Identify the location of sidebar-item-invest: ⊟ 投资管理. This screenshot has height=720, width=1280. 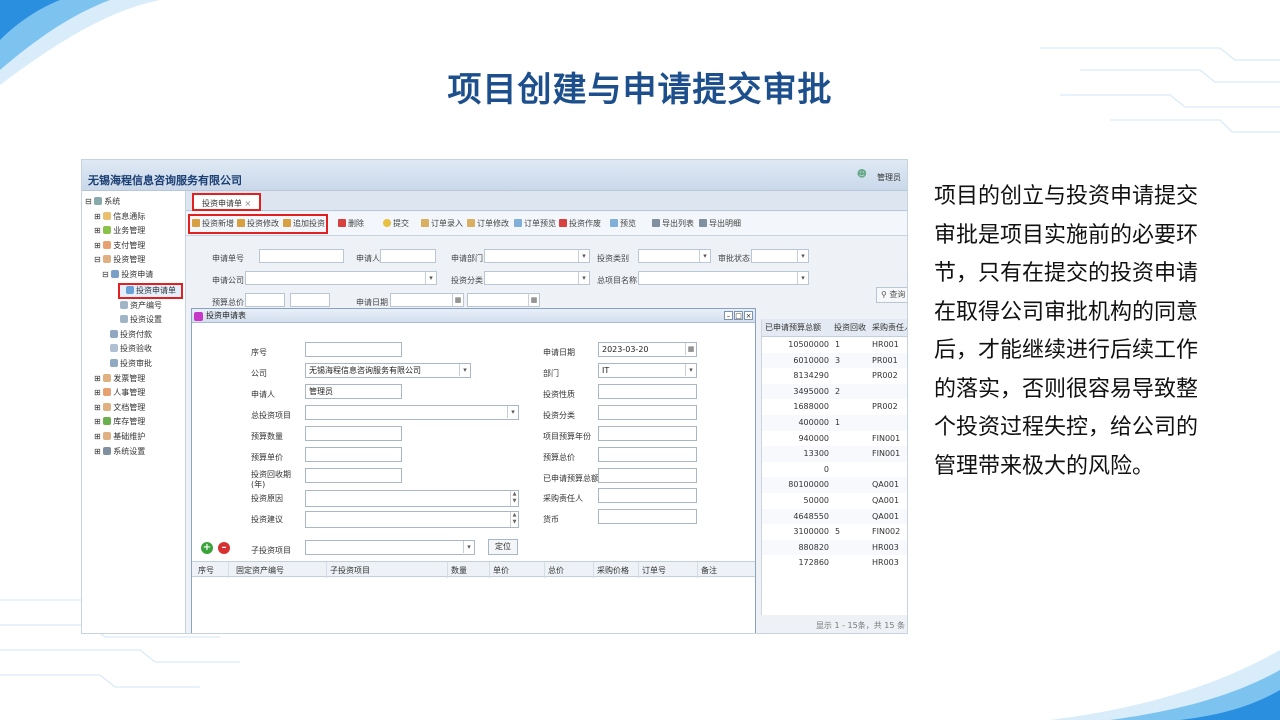
(133, 260).